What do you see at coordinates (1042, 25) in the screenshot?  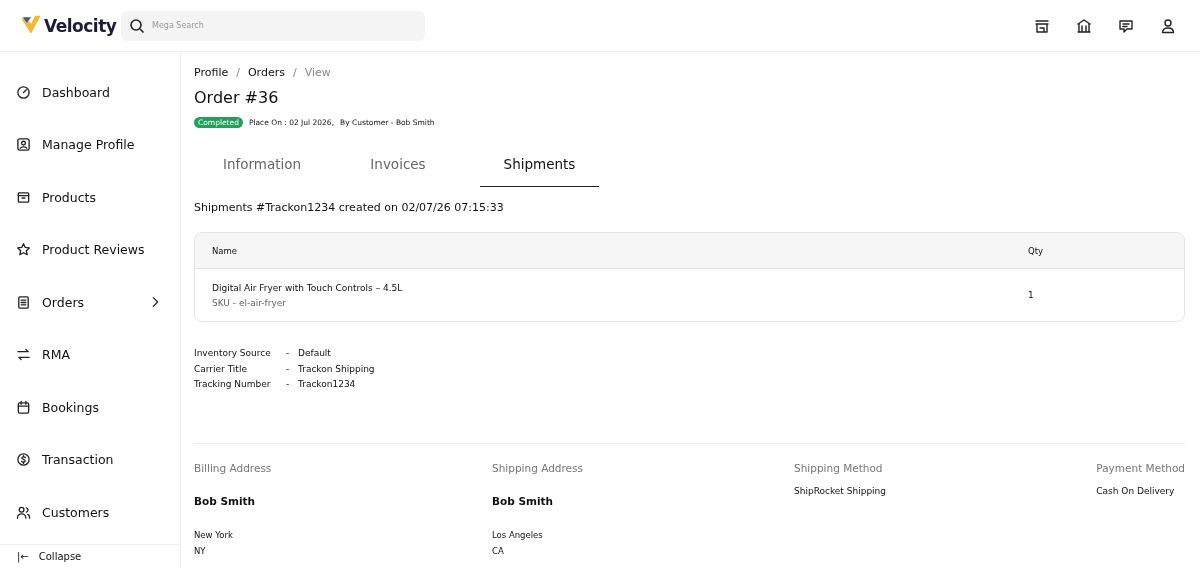 I see `store-icon` at bounding box center [1042, 25].